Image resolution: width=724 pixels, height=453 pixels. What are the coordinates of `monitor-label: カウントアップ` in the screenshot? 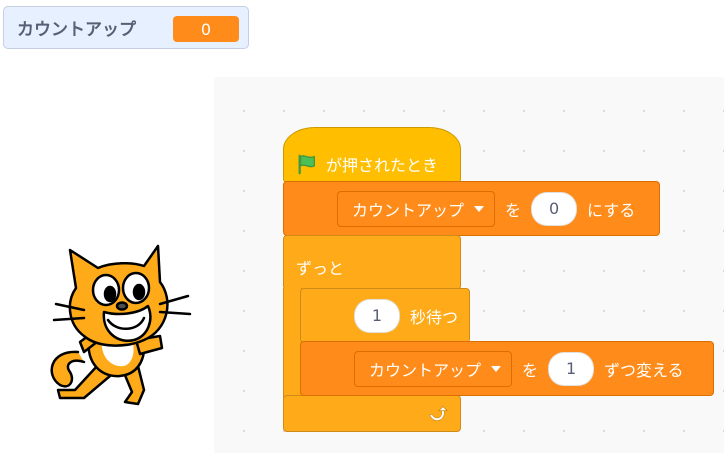 It's located at (76, 30).